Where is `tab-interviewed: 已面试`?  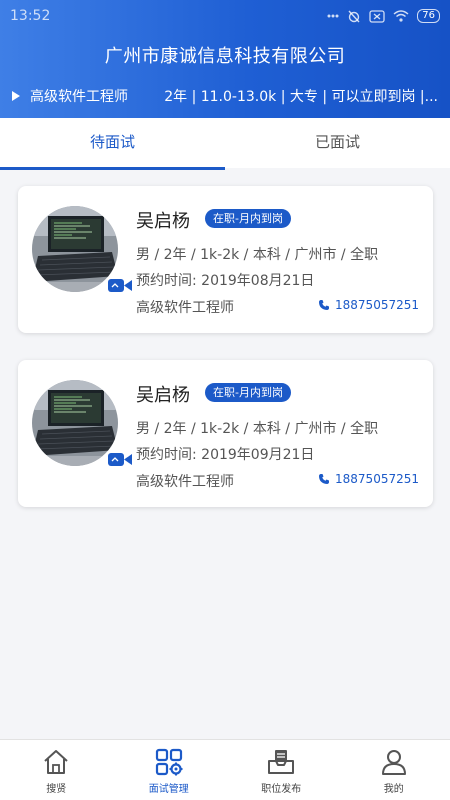 tab-interviewed: 已面试 is located at coordinates (337, 143).